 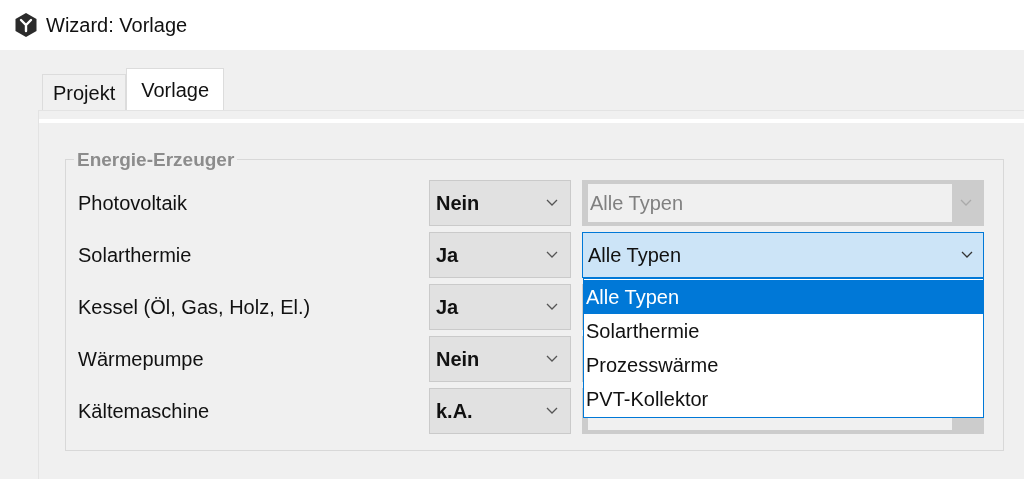 I want to click on app-logo-icon, so click(x=26, y=25).